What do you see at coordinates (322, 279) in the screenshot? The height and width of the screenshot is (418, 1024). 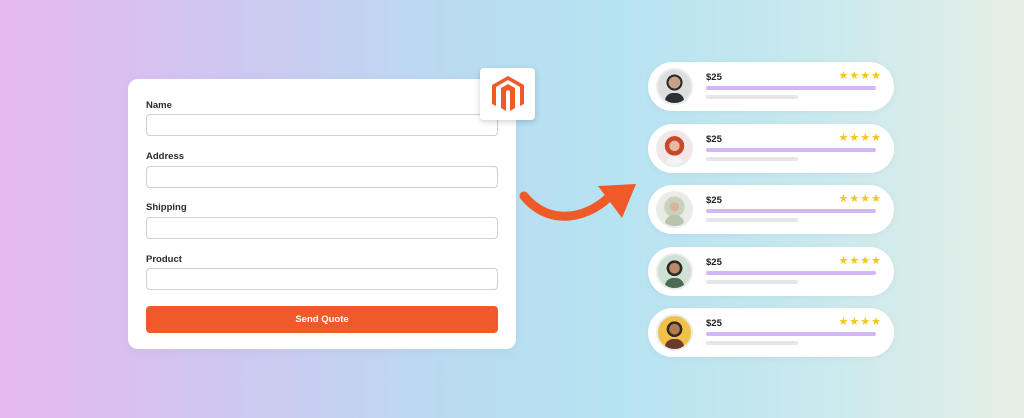 I see `product-input` at bounding box center [322, 279].